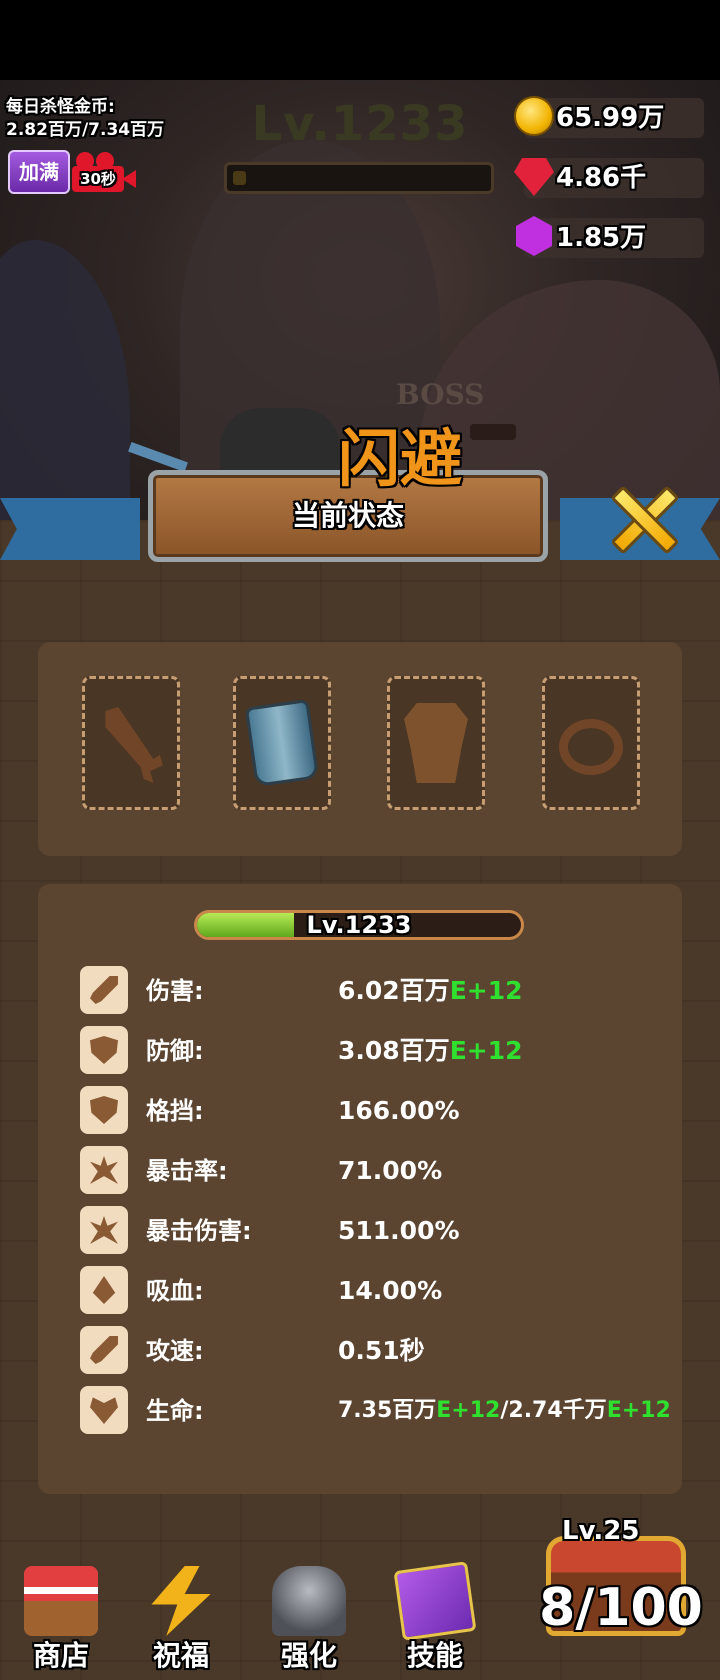 Image resolution: width=720 pixels, height=1680 pixels. I want to click on treasure-chest-button: Lv.25 8/100, so click(625, 1598).